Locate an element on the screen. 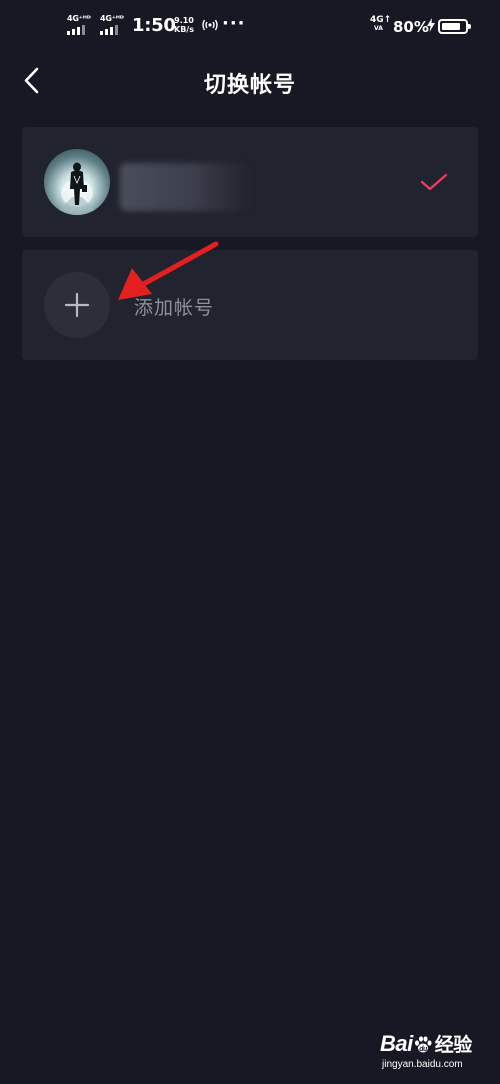 The image size is (500, 1084). header: 切换帐号 is located at coordinates (250, 82).